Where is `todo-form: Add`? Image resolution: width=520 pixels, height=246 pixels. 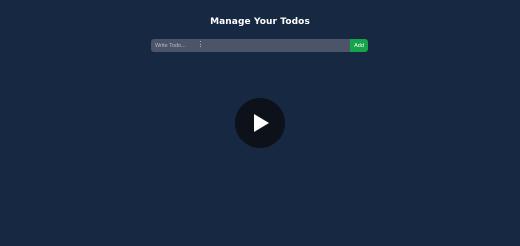
todo-form: Add is located at coordinates (259, 45).